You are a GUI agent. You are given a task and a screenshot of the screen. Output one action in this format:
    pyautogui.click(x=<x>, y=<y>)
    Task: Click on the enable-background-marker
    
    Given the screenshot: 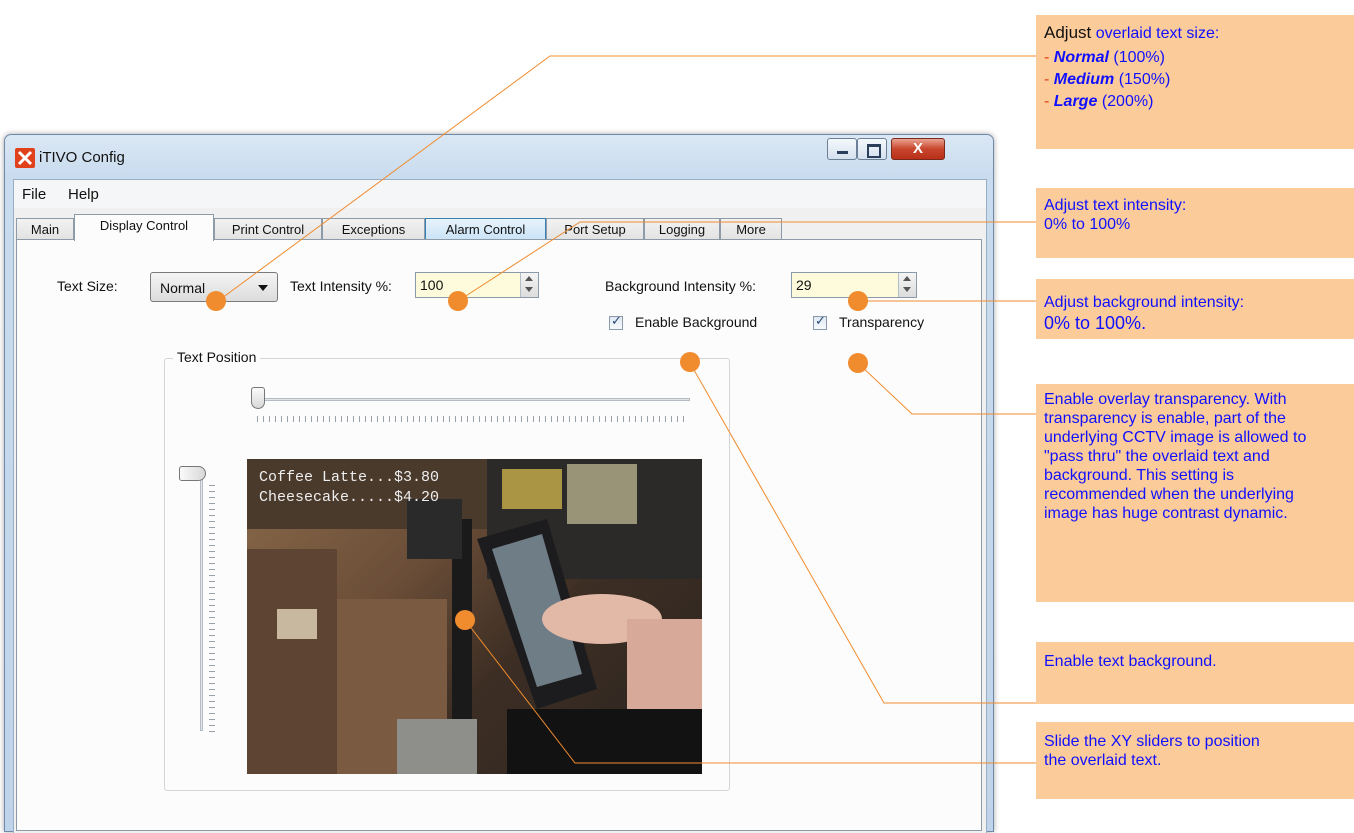 What is the action you would take?
    pyautogui.click(x=690, y=362)
    